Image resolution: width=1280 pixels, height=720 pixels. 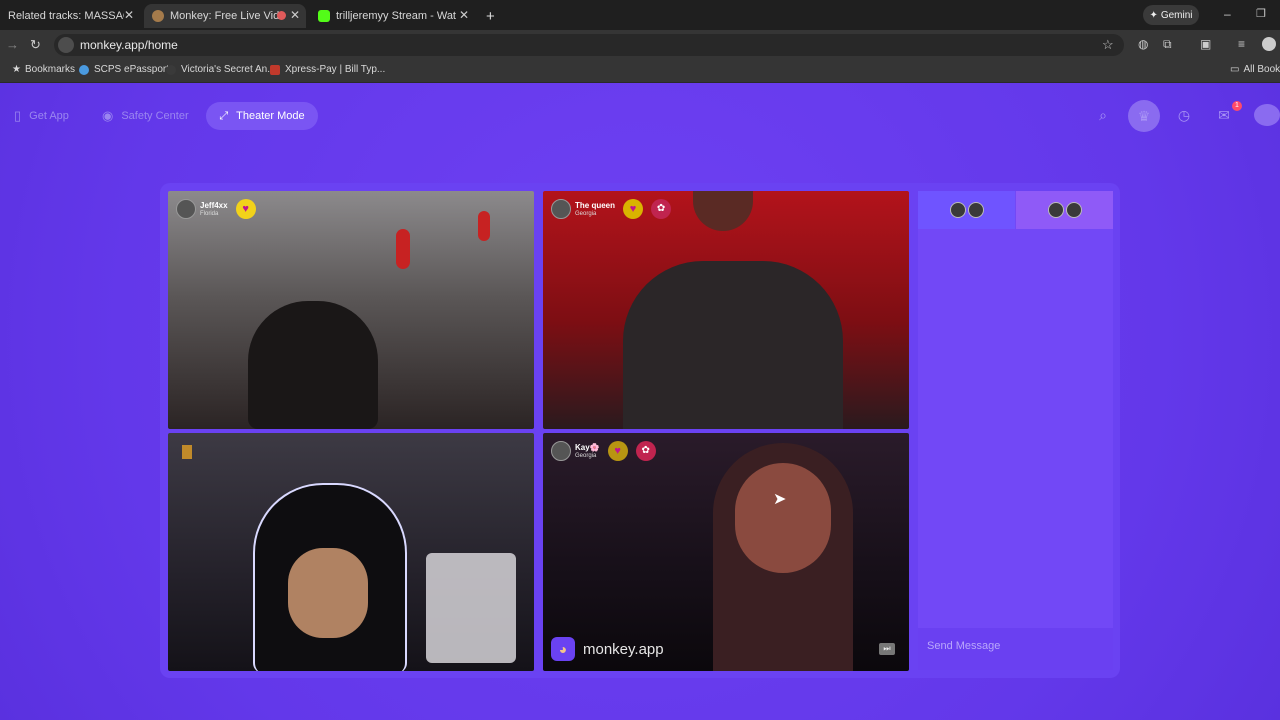 What do you see at coordinates (1184, 115) in the screenshot?
I see `history-icon: ◷` at bounding box center [1184, 115].